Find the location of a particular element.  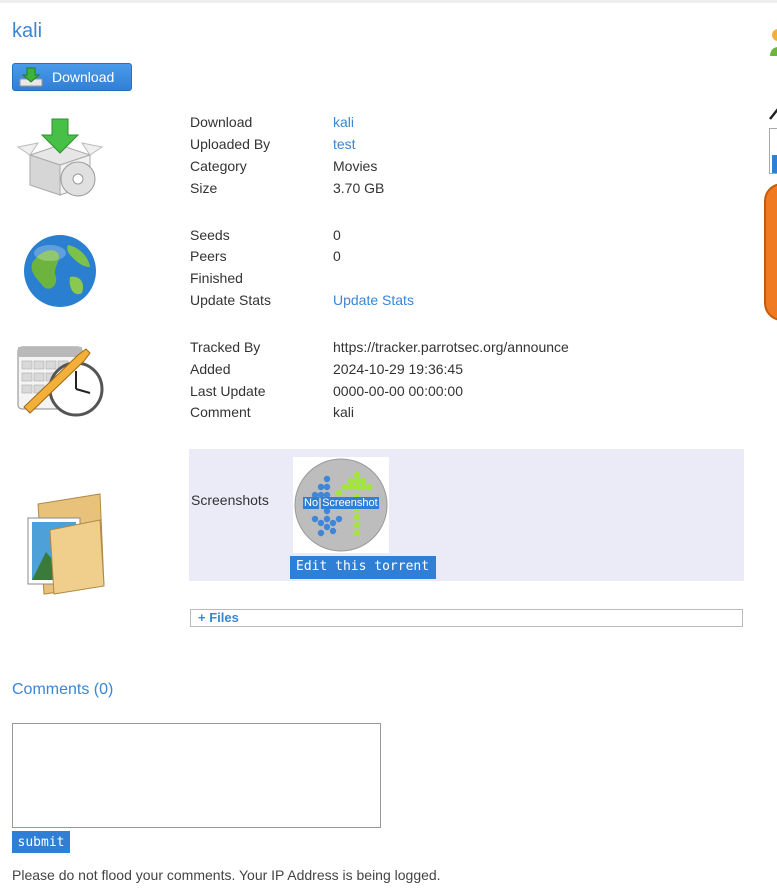

comment-textarea is located at coordinates (196, 775).